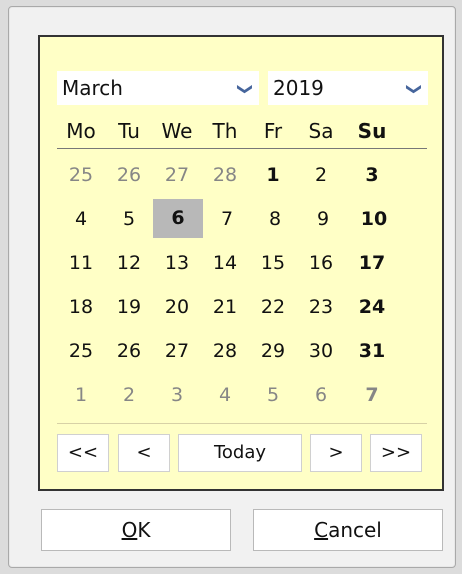  I want to click on calendar-week: 25 26 27 28 29 30 31, so click(242, 351).